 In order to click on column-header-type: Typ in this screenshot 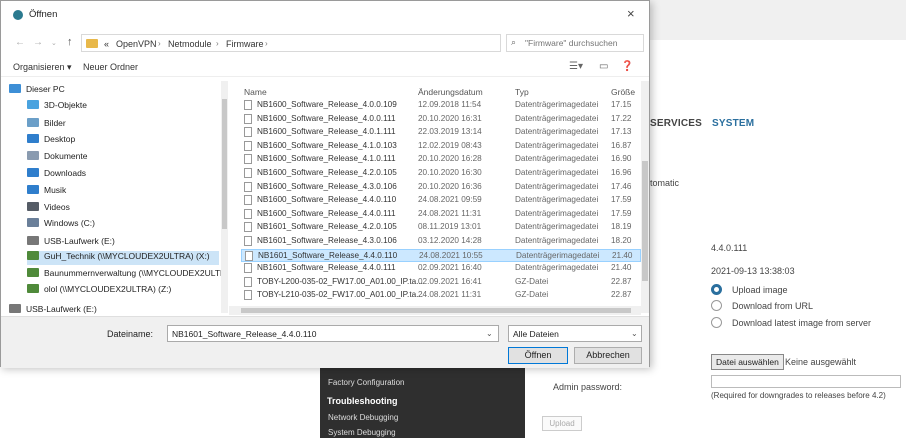, I will do `click(522, 92)`.